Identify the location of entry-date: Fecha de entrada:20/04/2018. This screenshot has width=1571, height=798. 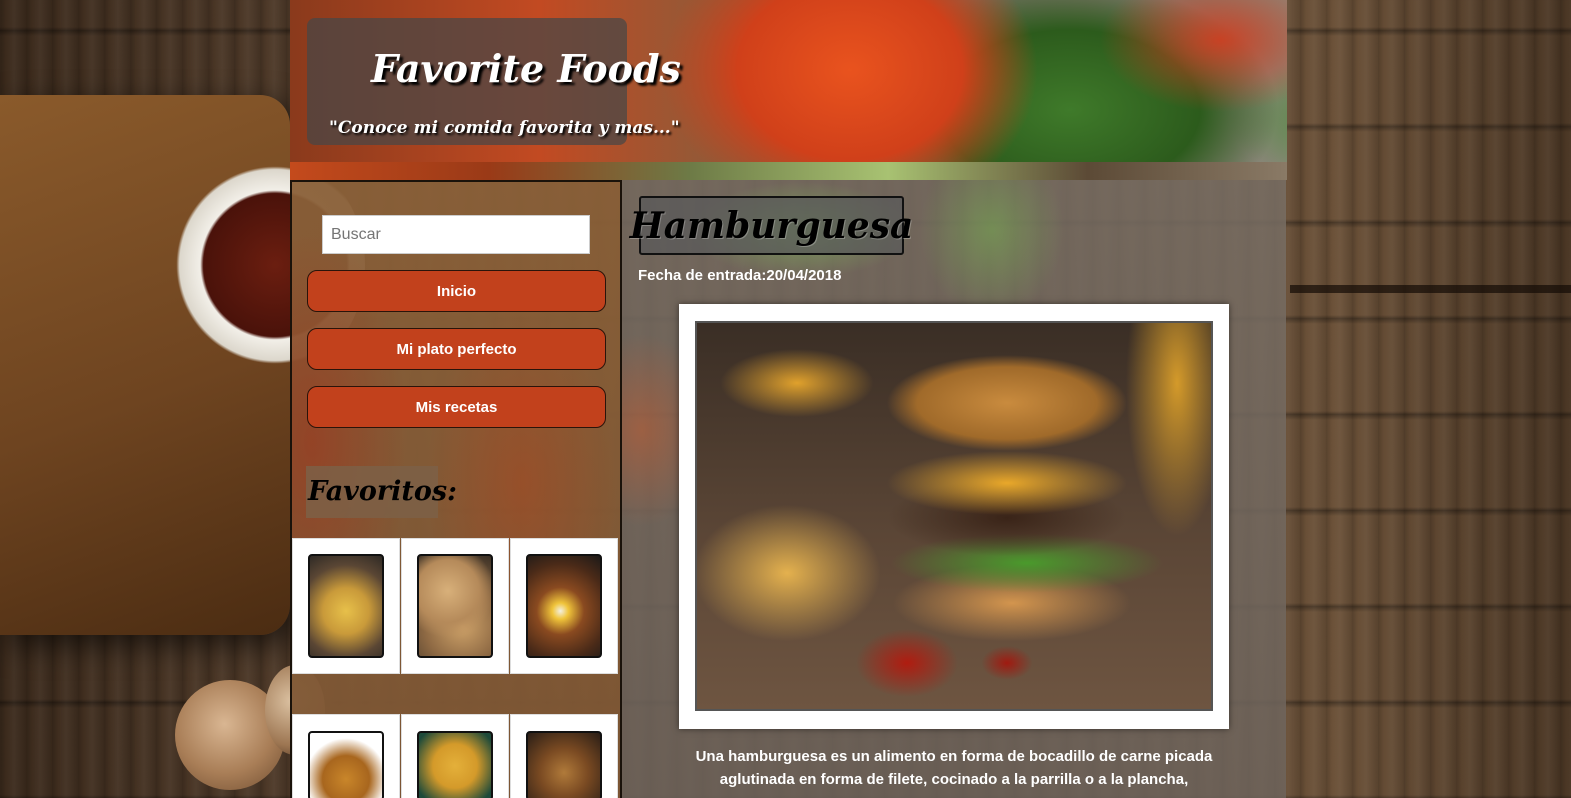
(740, 275).